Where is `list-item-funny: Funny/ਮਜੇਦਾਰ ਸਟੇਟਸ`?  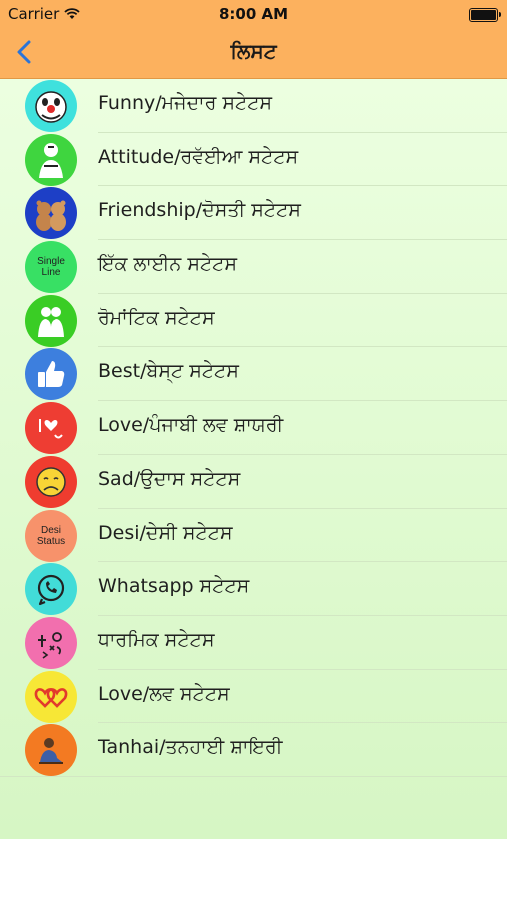 list-item-funny: Funny/ਮਜੇਦਾਰ ਸਟੇਟਸ is located at coordinates (253, 106).